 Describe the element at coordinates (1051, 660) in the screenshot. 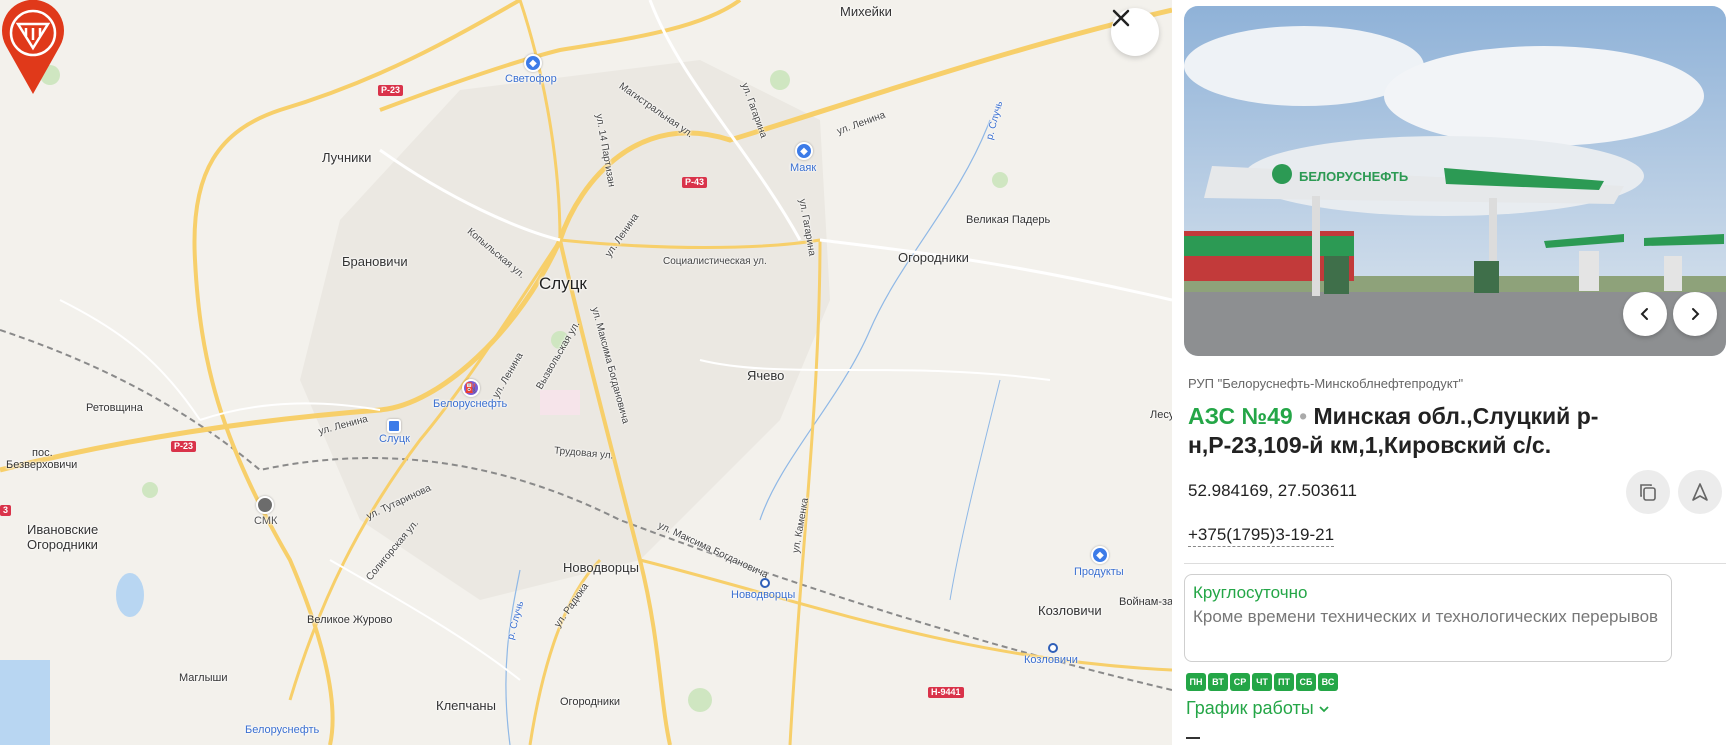

I see `station-label: Козловичи` at that location.